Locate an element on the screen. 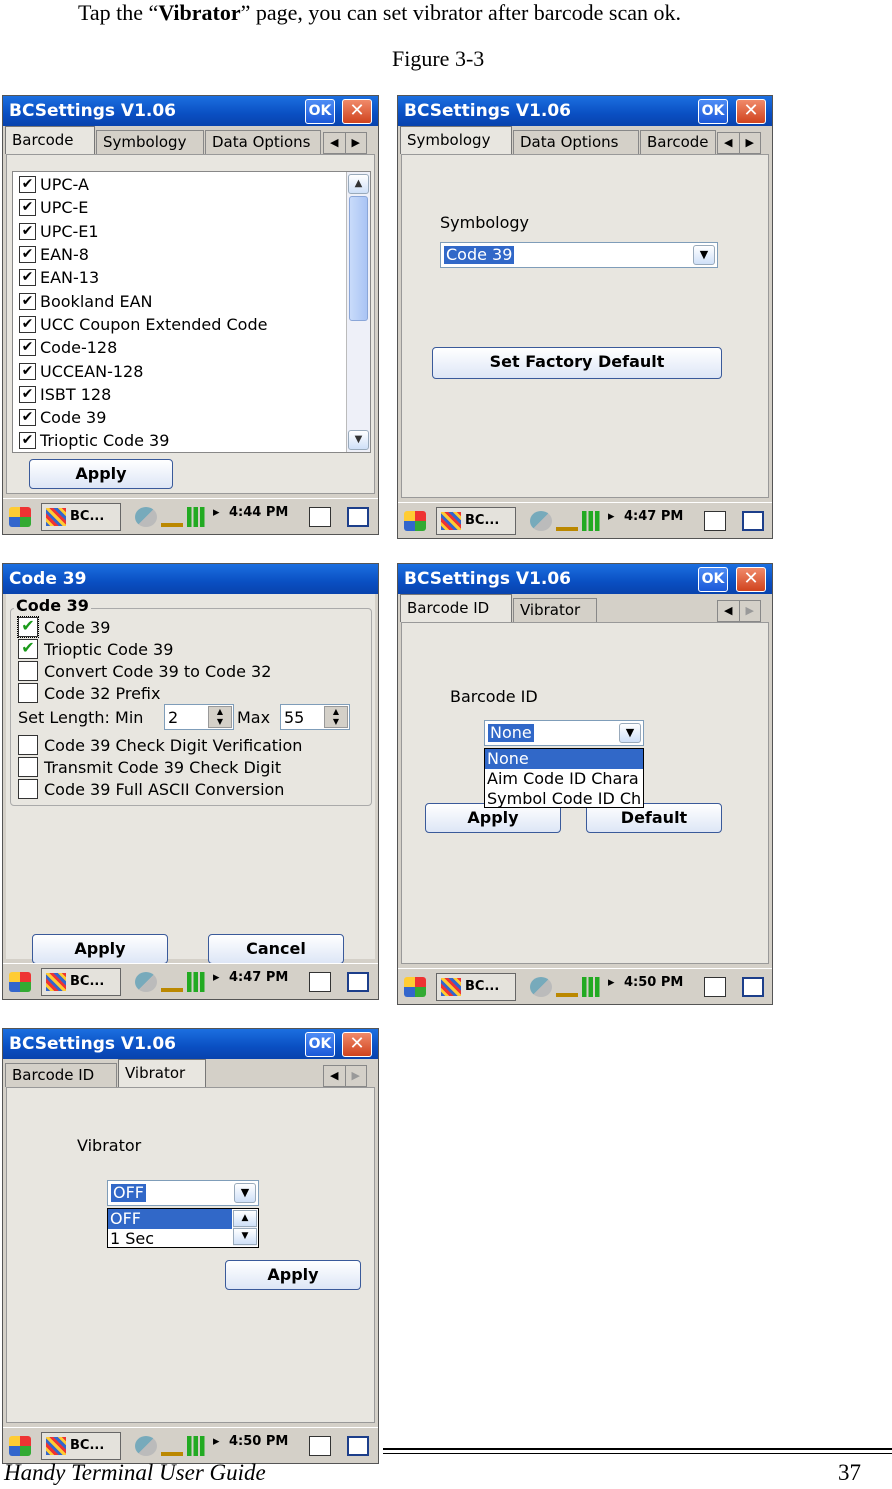 The image size is (892, 1489). barcode-id-dropdown-list: None Aim Code ID Chara Symbol Code ID Ch is located at coordinates (564, 778).